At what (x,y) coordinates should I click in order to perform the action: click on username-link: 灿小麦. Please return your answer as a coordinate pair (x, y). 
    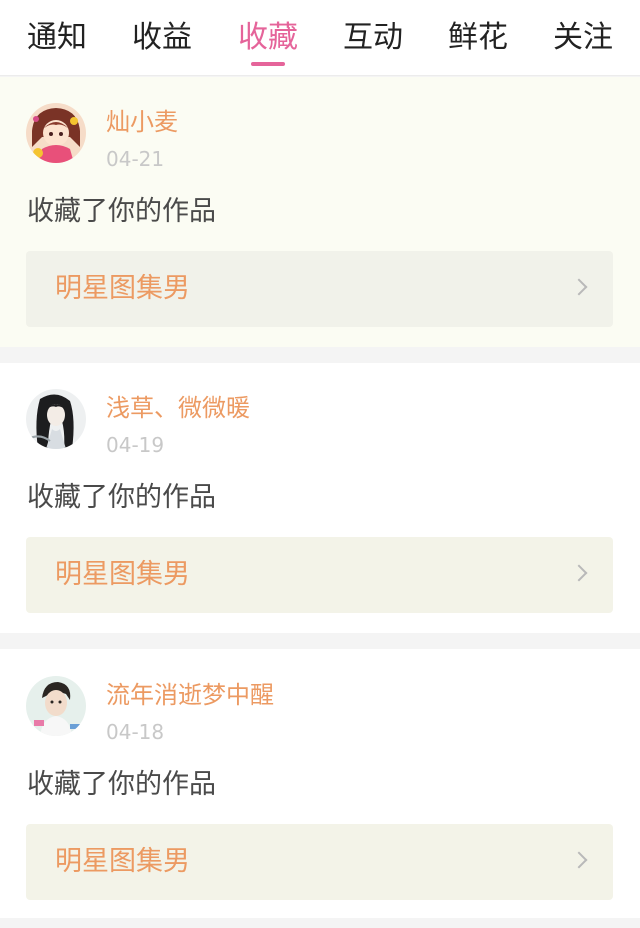
    Looking at the image, I should click on (142, 122).